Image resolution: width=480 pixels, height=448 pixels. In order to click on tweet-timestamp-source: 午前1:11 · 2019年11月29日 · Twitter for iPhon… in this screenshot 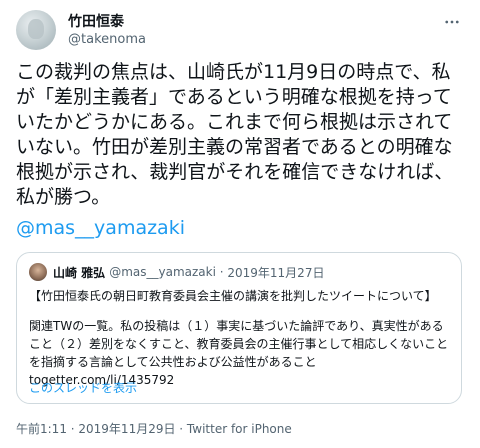, I will do `click(154, 428)`.